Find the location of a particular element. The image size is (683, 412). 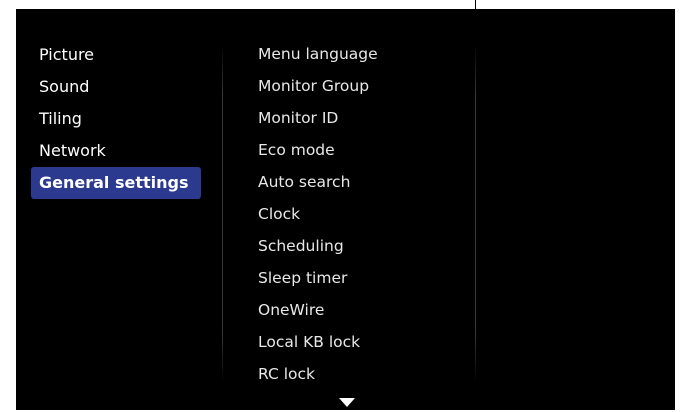

submenu-item-local-kb-lock: Local KB lock is located at coordinates (363, 342).